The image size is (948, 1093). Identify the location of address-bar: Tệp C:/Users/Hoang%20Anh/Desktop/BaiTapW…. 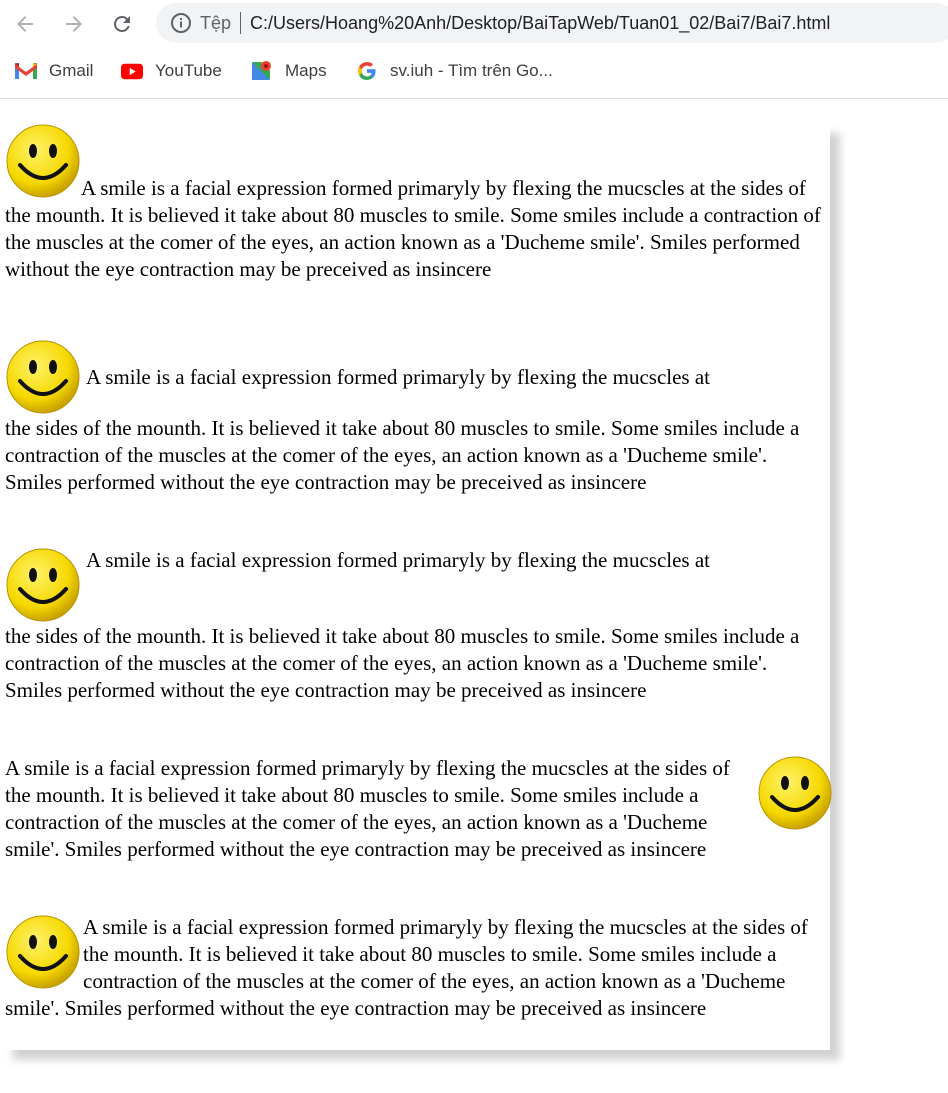
(552, 23).